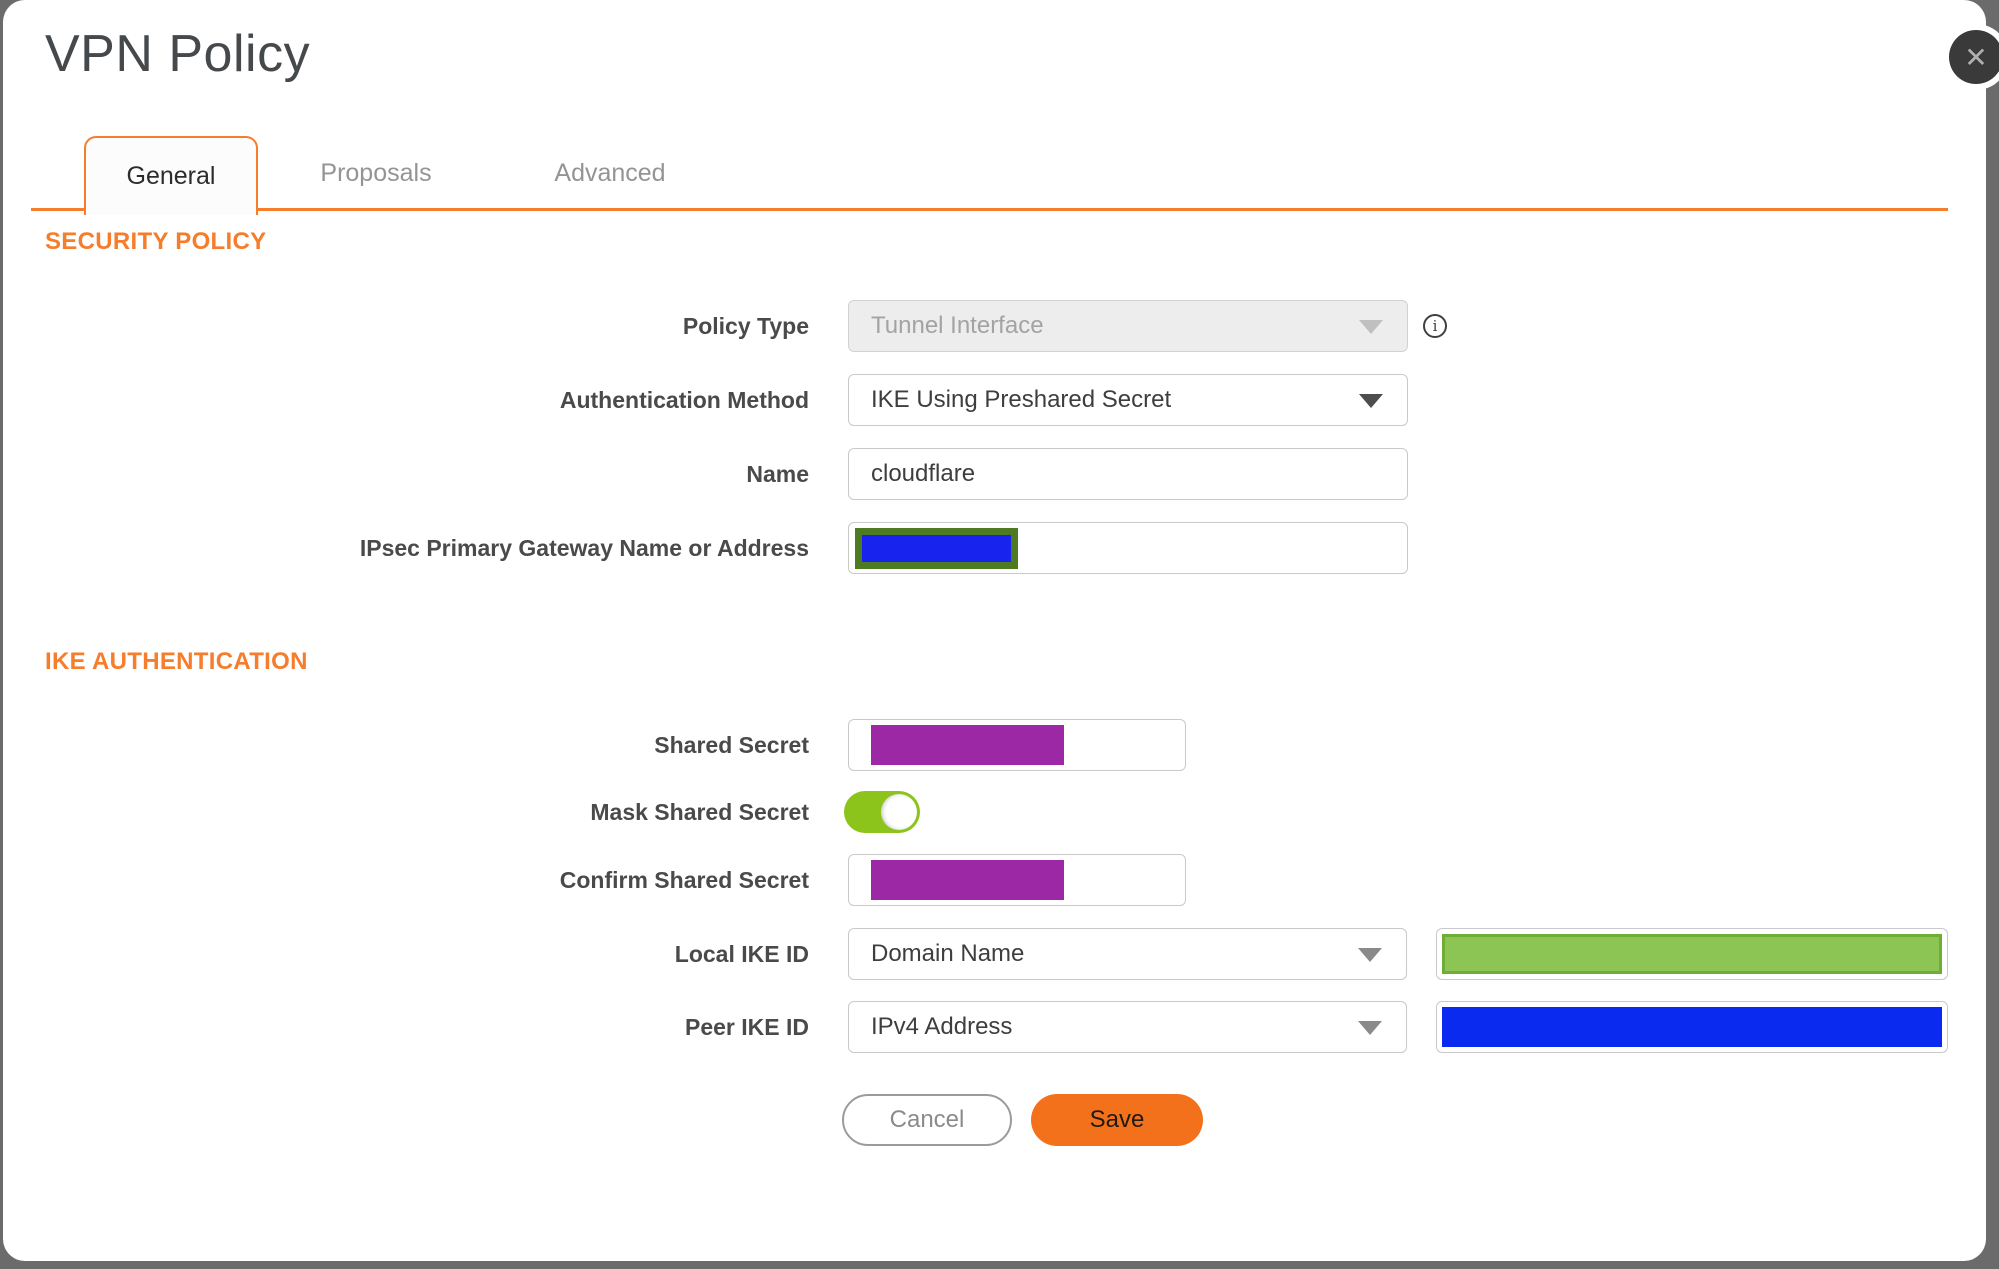  Describe the element at coordinates (745, 325) in the screenshot. I see `policy-type-label: Policy Type` at that location.